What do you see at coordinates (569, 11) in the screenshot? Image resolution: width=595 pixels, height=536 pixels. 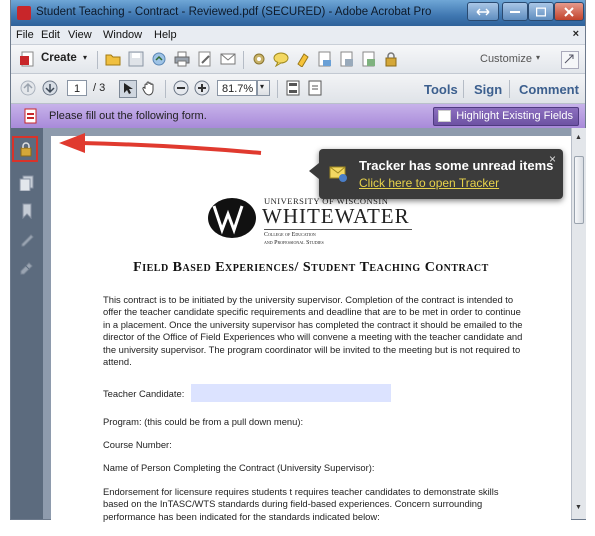 I see `close-window-button` at bounding box center [569, 11].